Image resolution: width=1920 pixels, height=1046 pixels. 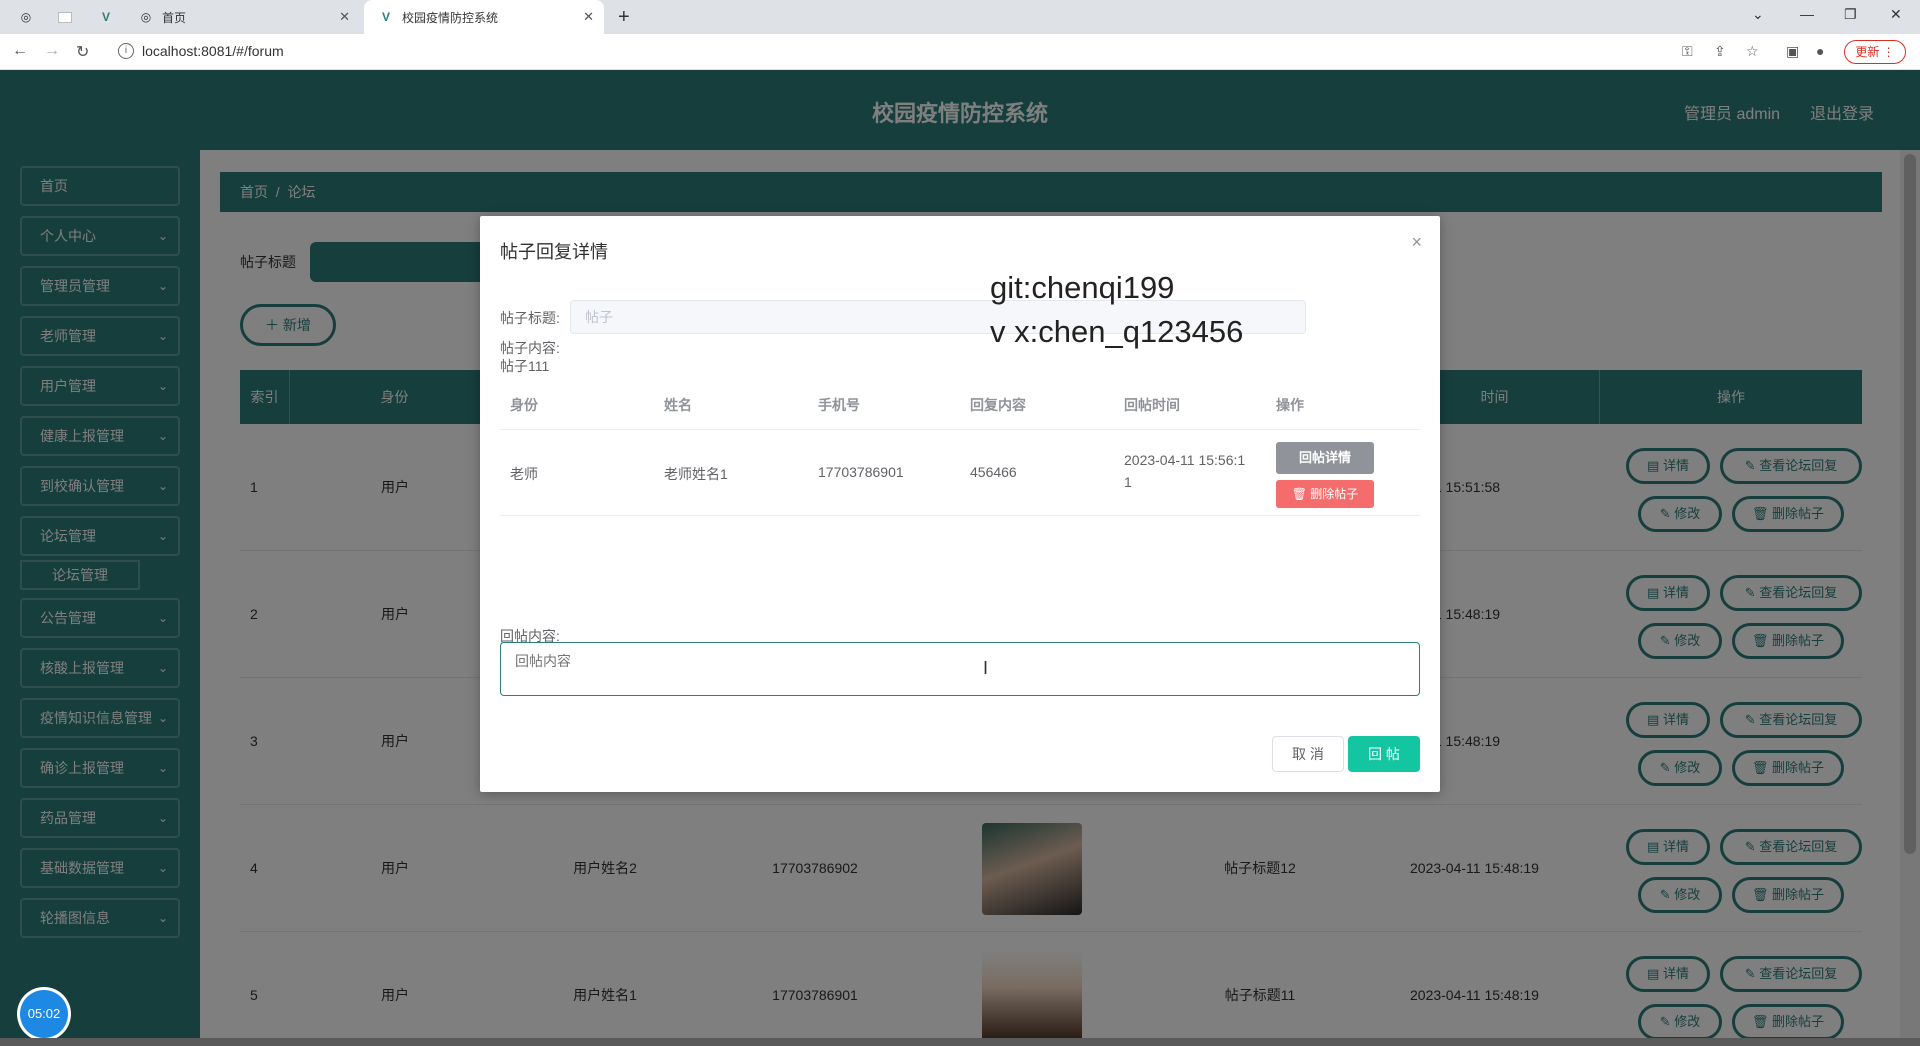 I want to click on chevron-down-icon: ⌄, so click(x=1758, y=14).